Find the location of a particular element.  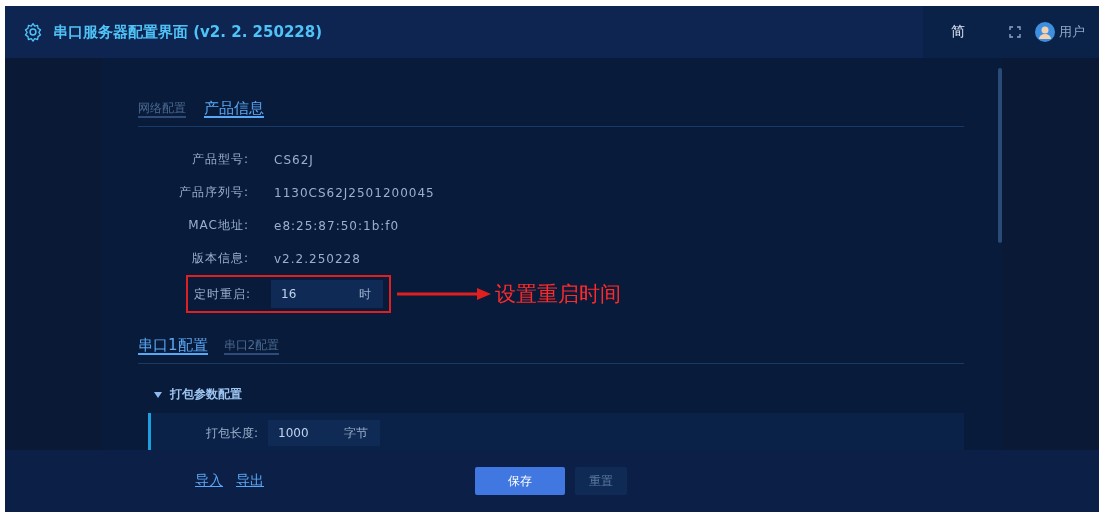

avatar-icon is located at coordinates (1045, 32).